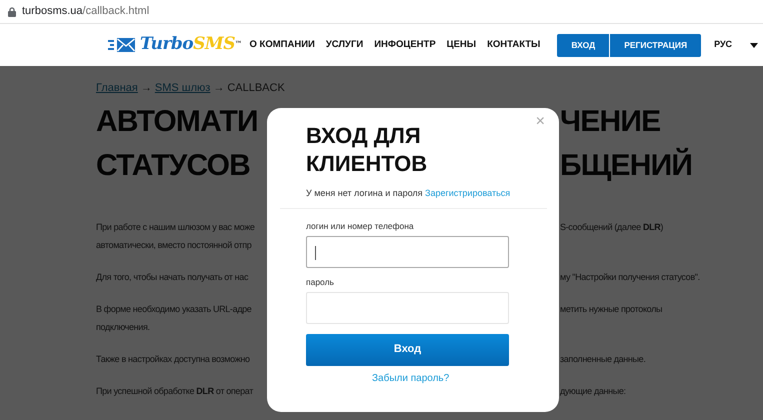 The image size is (763, 420). I want to click on paragraph-text: подключения., so click(123, 327).